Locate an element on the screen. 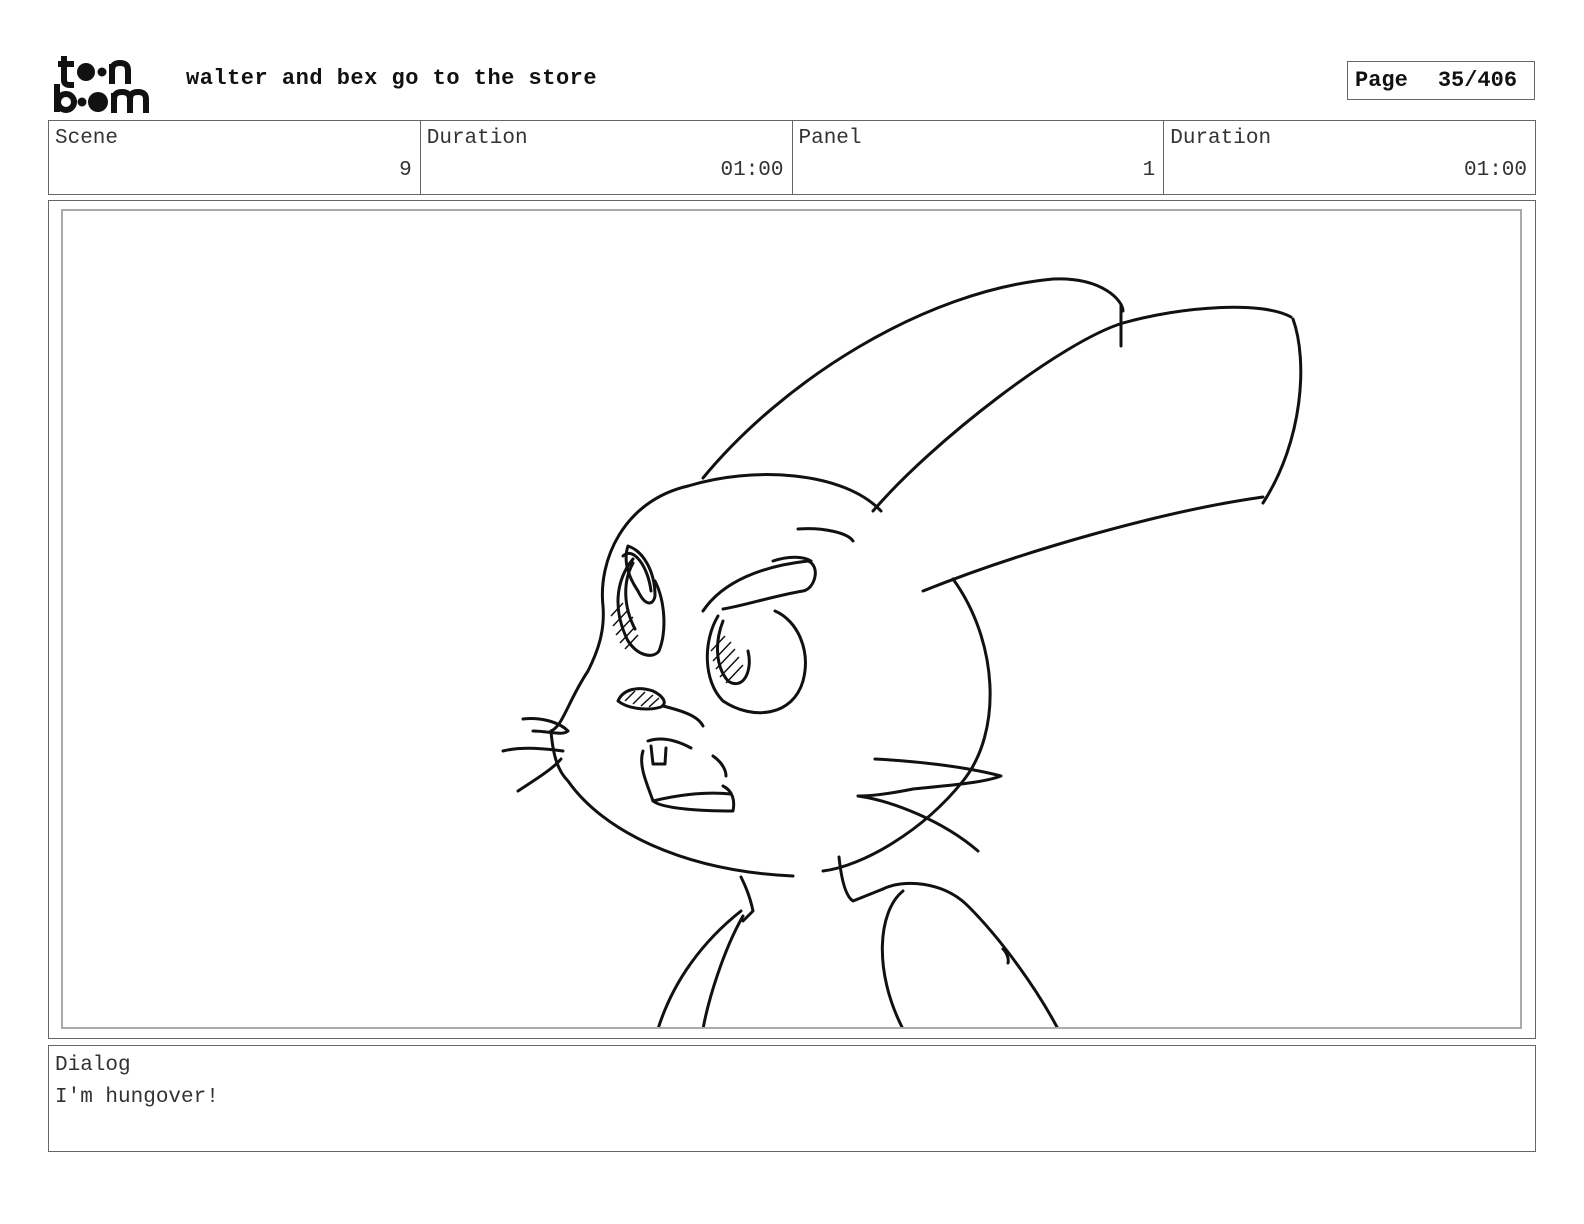 The height and width of the screenshot is (1224, 1584). scene-value: 9 is located at coordinates (405, 170).